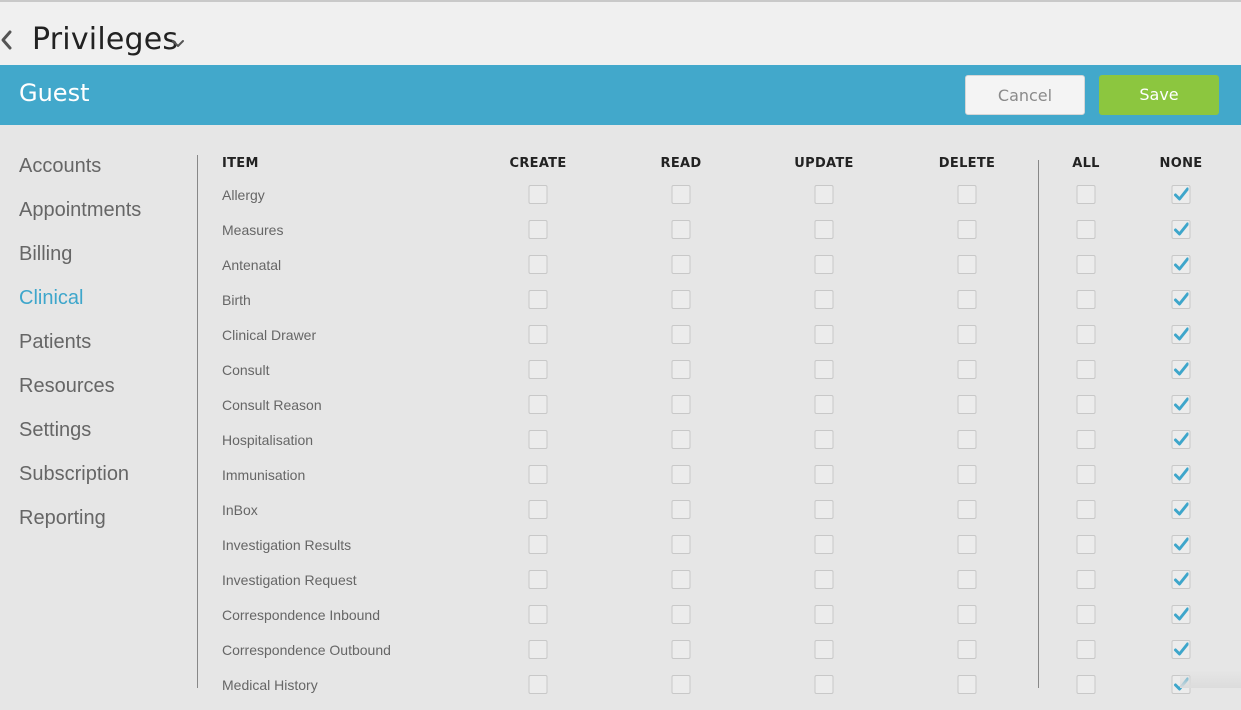 The width and height of the screenshot is (1241, 710). Describe the element at coordinates (104, 166) in the screenshot. I see `sidebar-item-accounts: Accounts` at that location.